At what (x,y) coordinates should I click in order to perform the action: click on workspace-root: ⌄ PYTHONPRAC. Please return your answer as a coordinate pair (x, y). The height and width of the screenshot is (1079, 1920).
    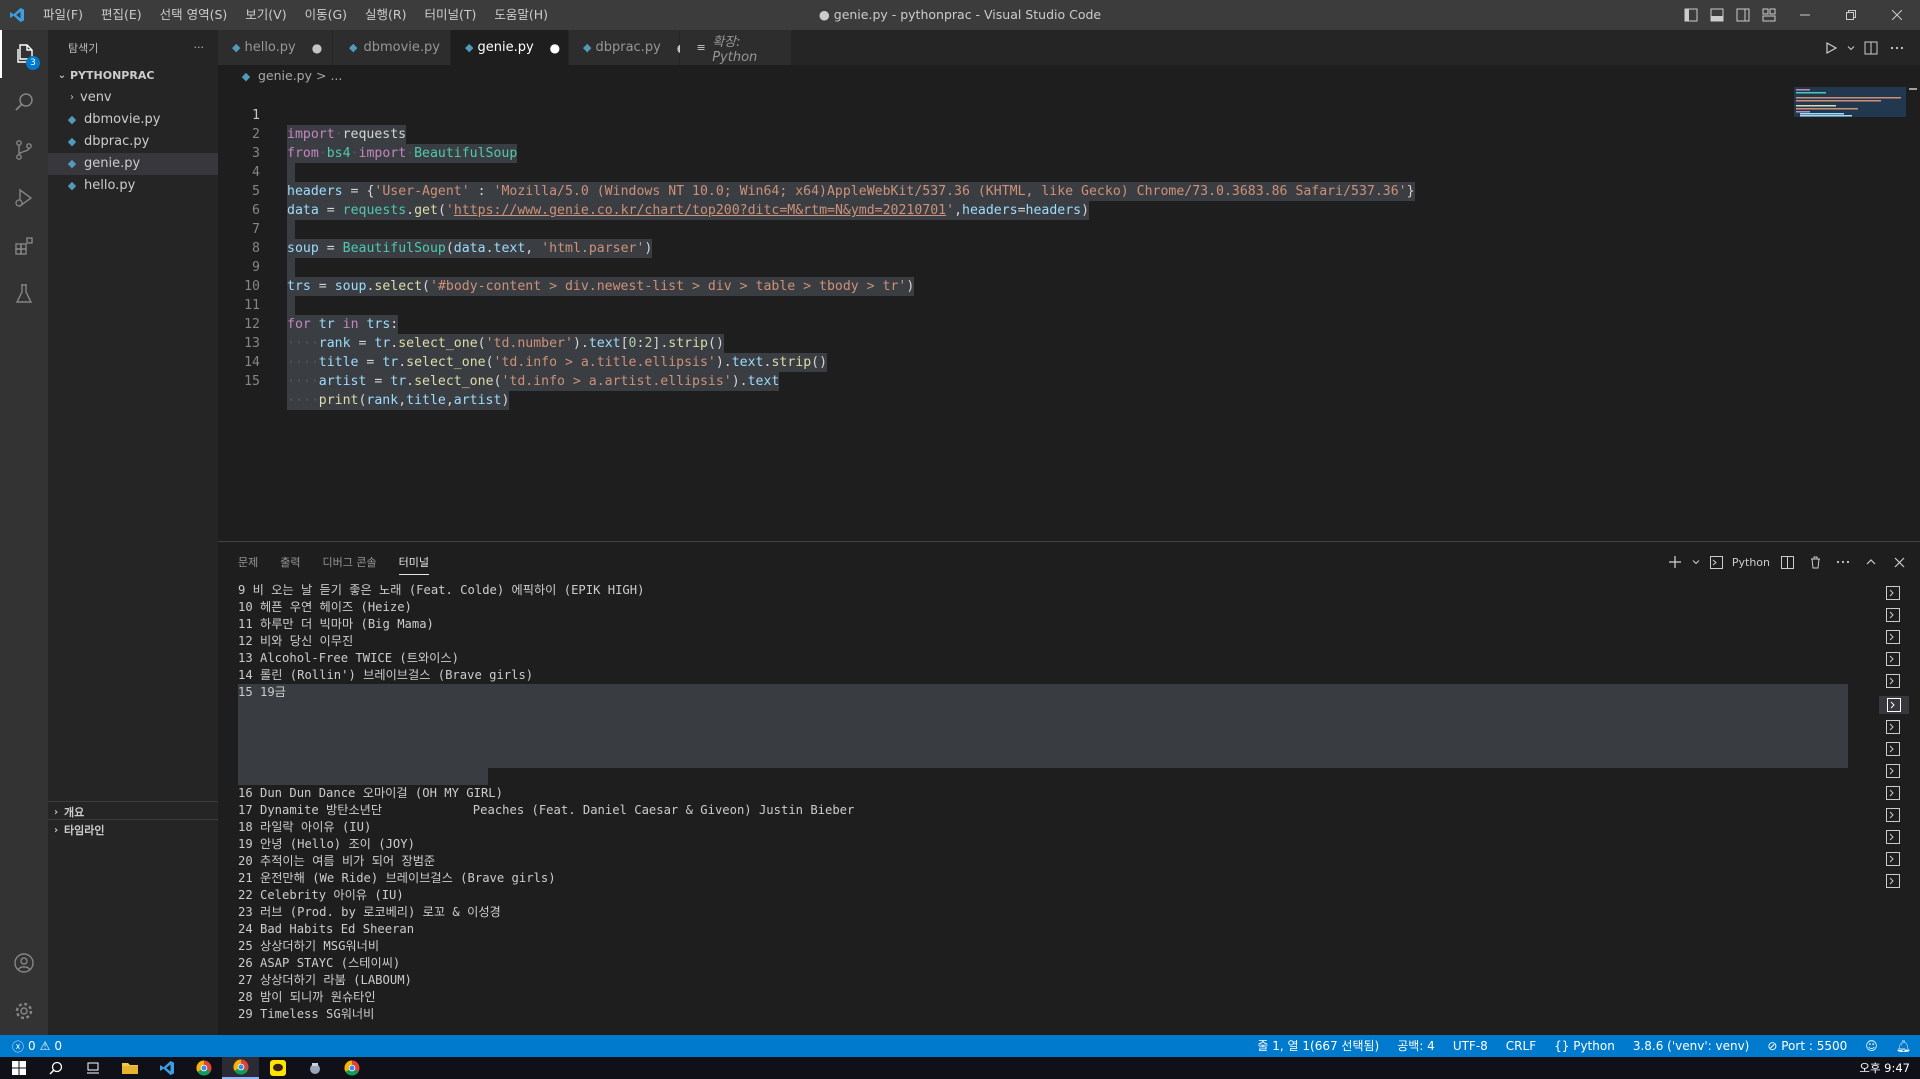
    Looking at the image, I should click on (133, 76).